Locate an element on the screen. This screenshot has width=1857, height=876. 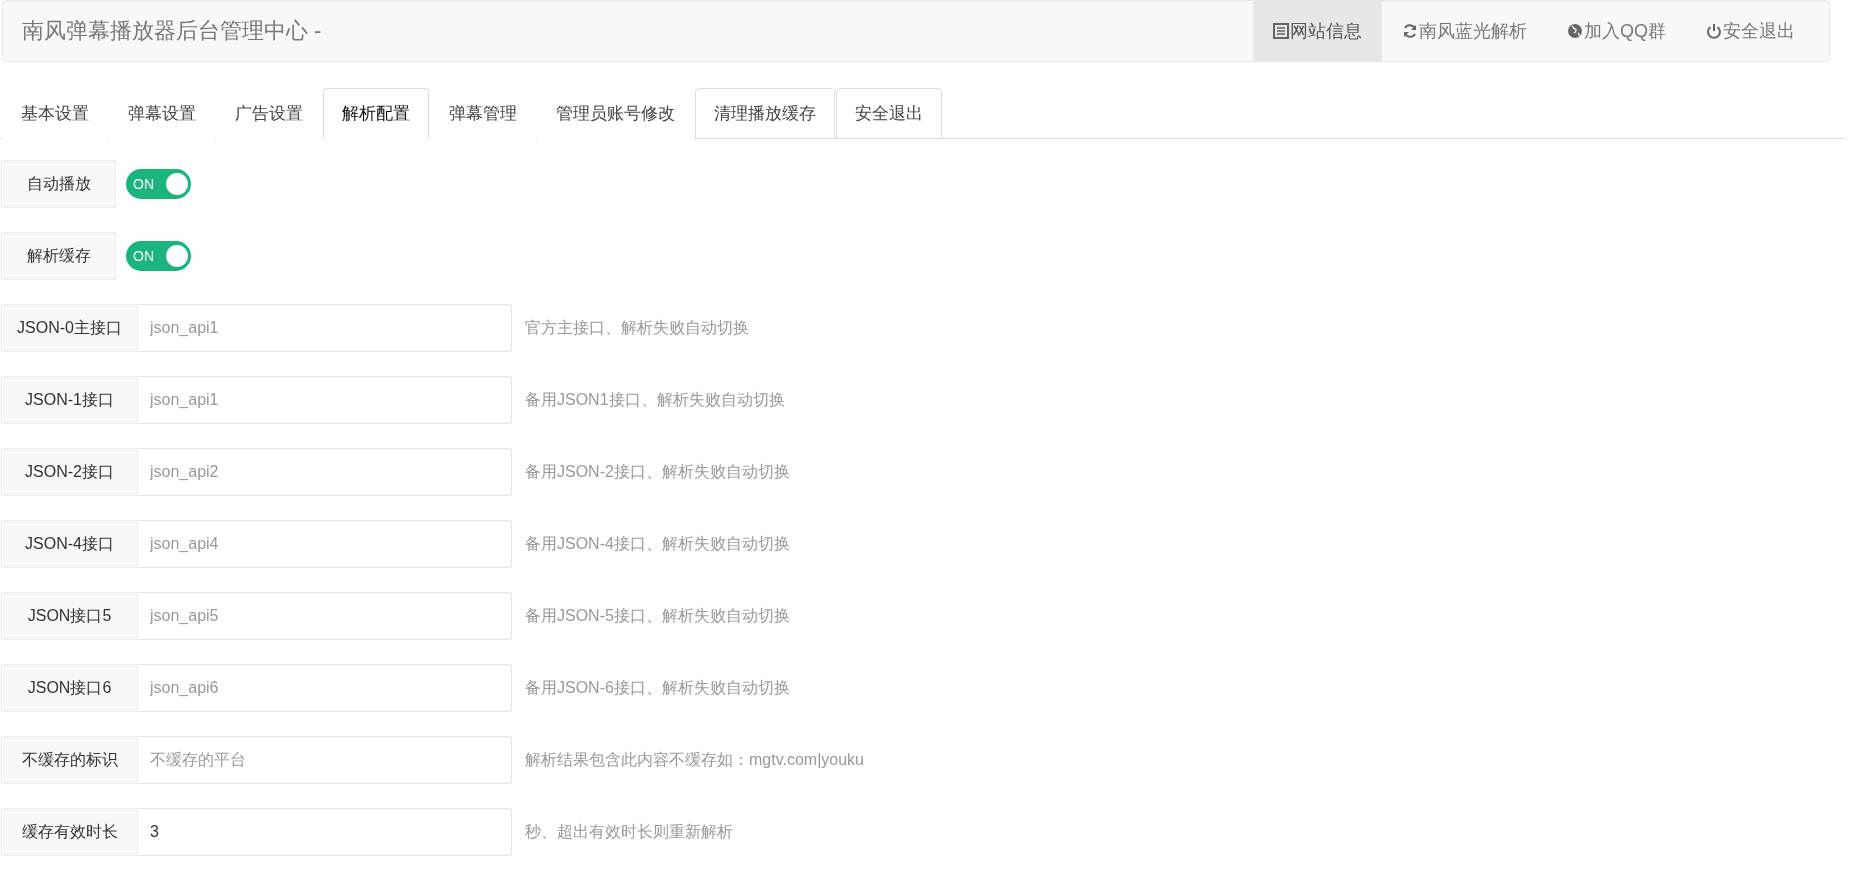
tab: 安全退出 is located at coordinates (889, 113).